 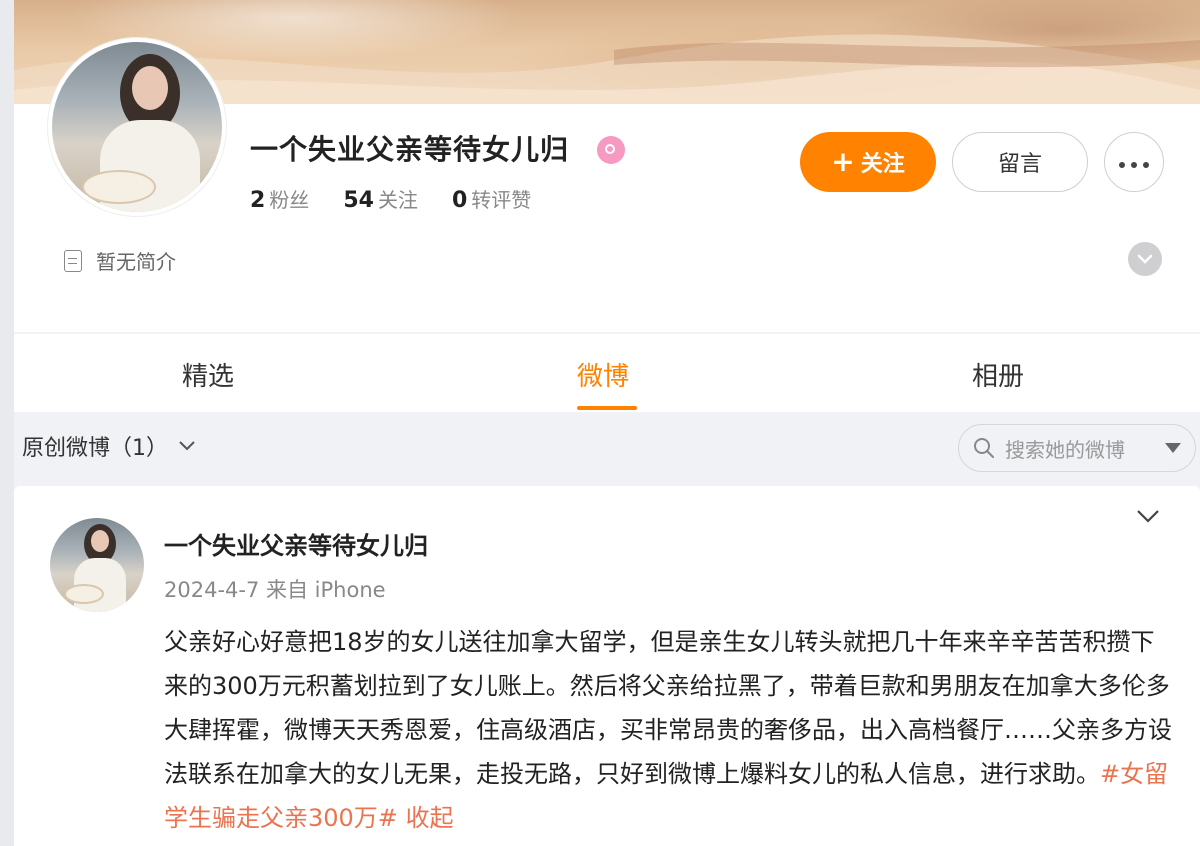 I want to click on bio-text: 暂无简介, so click(x=136, y=262).